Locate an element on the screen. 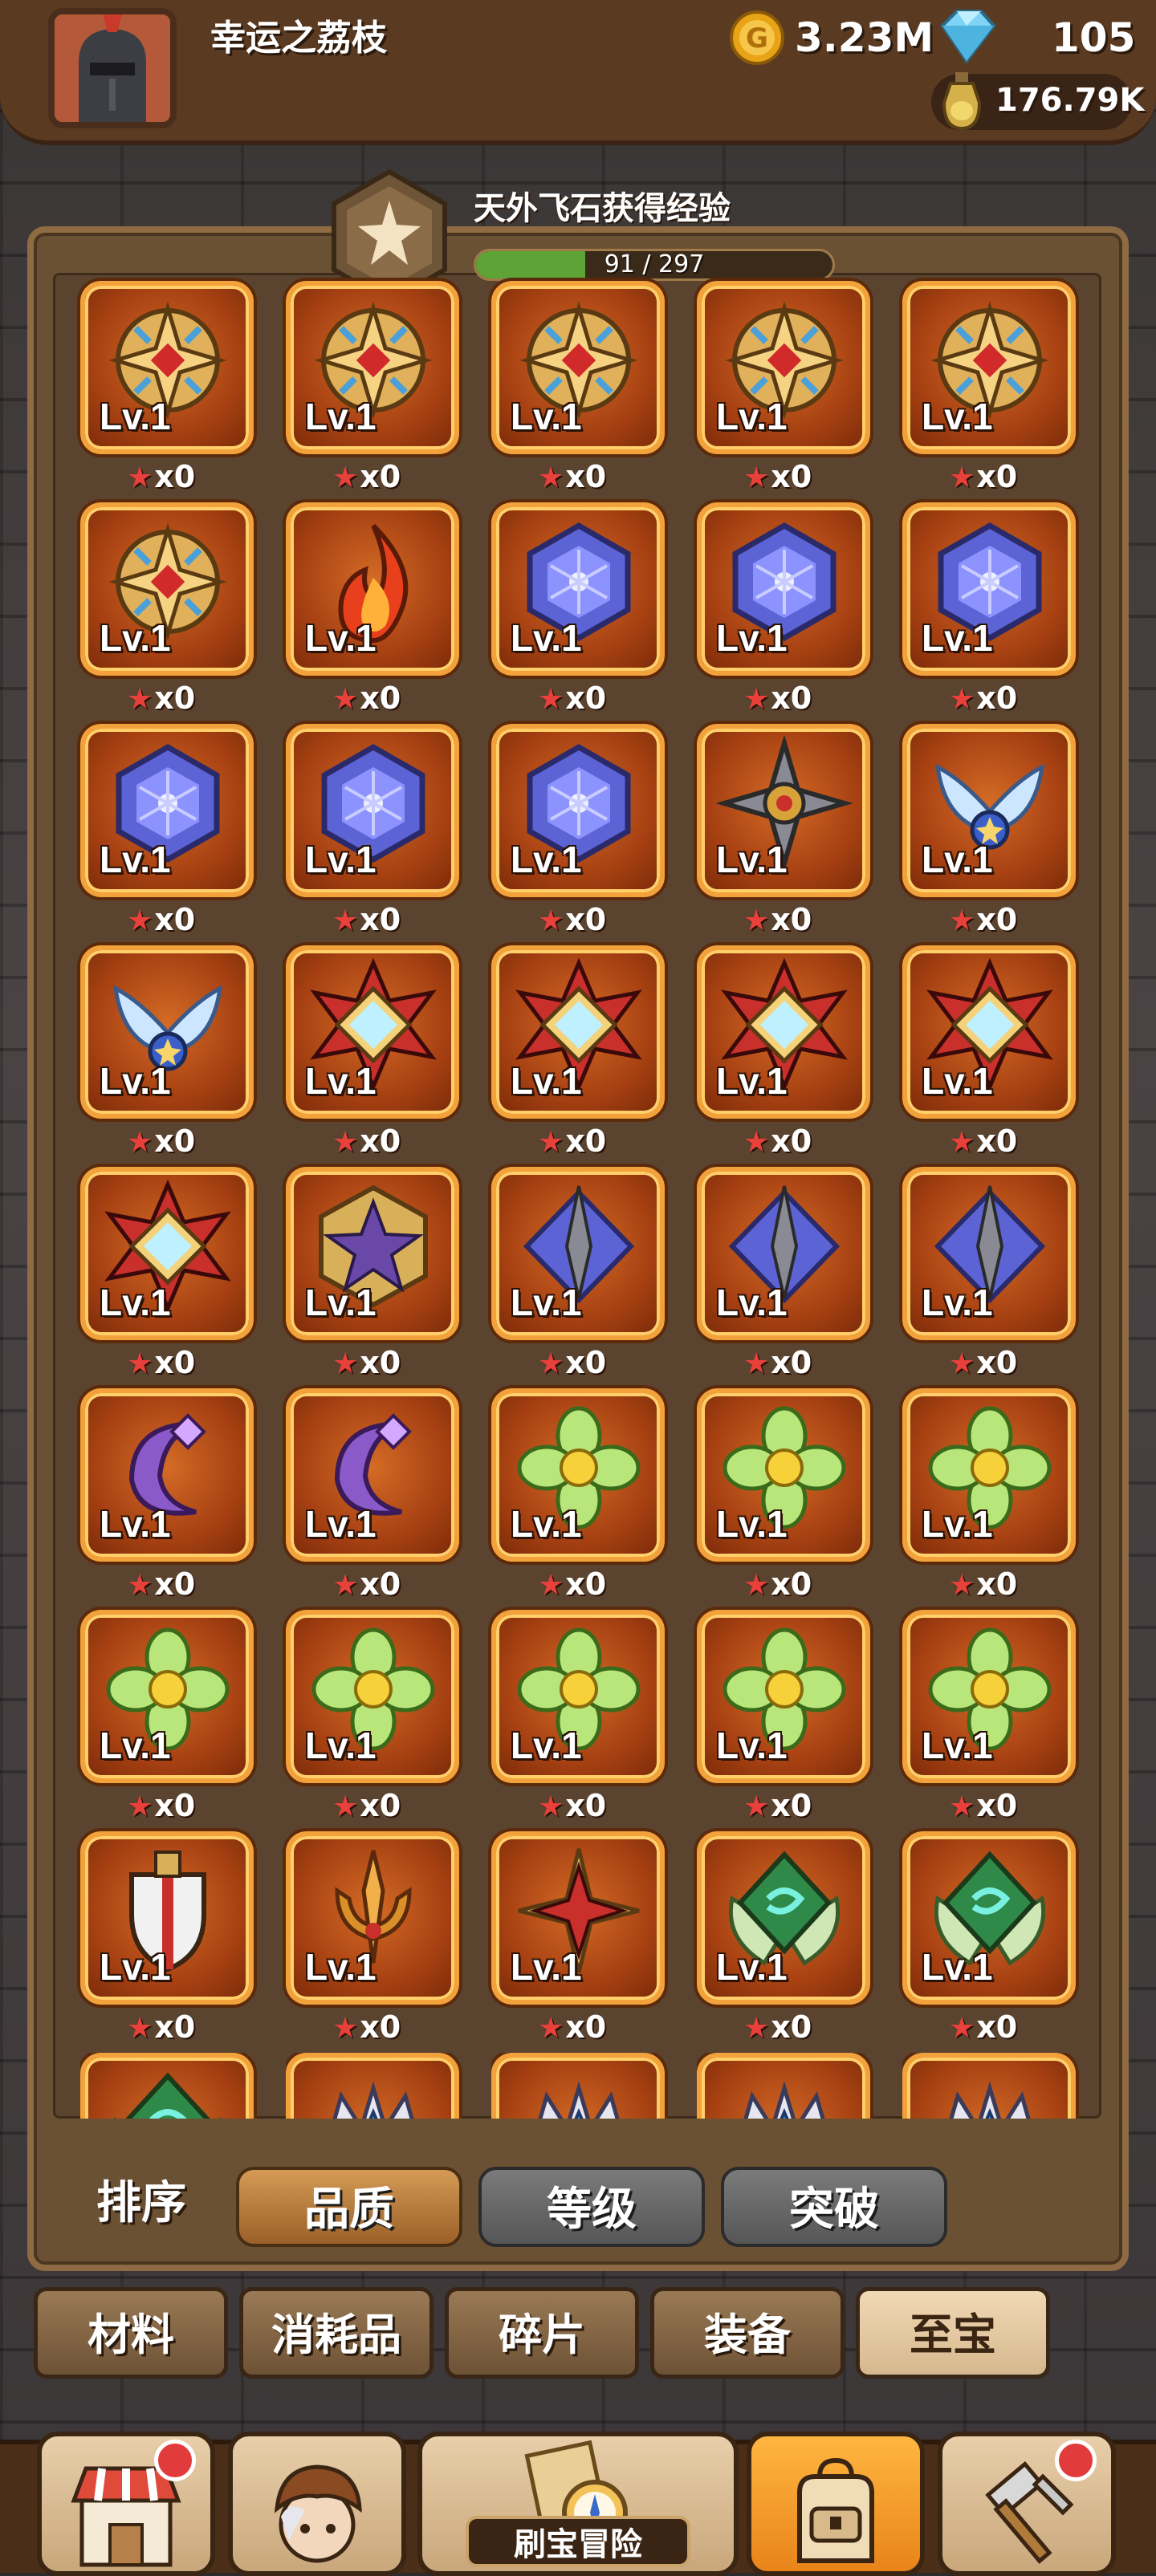 This screenshot has width=1156, height=2576. nav-bag-button is located at coordinates (836, 2504).